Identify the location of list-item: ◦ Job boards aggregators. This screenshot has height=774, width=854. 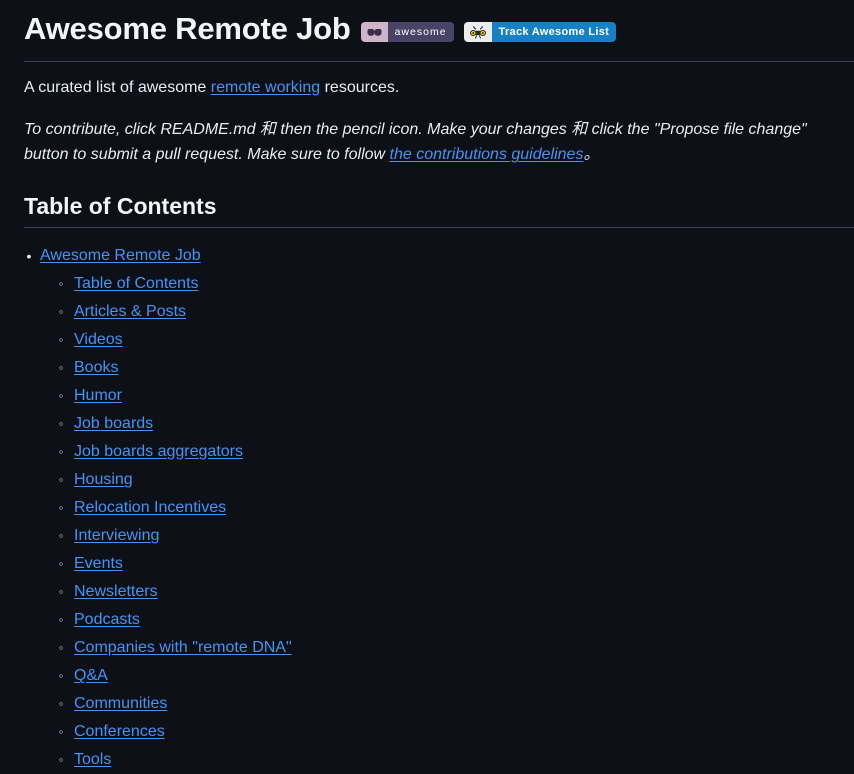
(444, 452).